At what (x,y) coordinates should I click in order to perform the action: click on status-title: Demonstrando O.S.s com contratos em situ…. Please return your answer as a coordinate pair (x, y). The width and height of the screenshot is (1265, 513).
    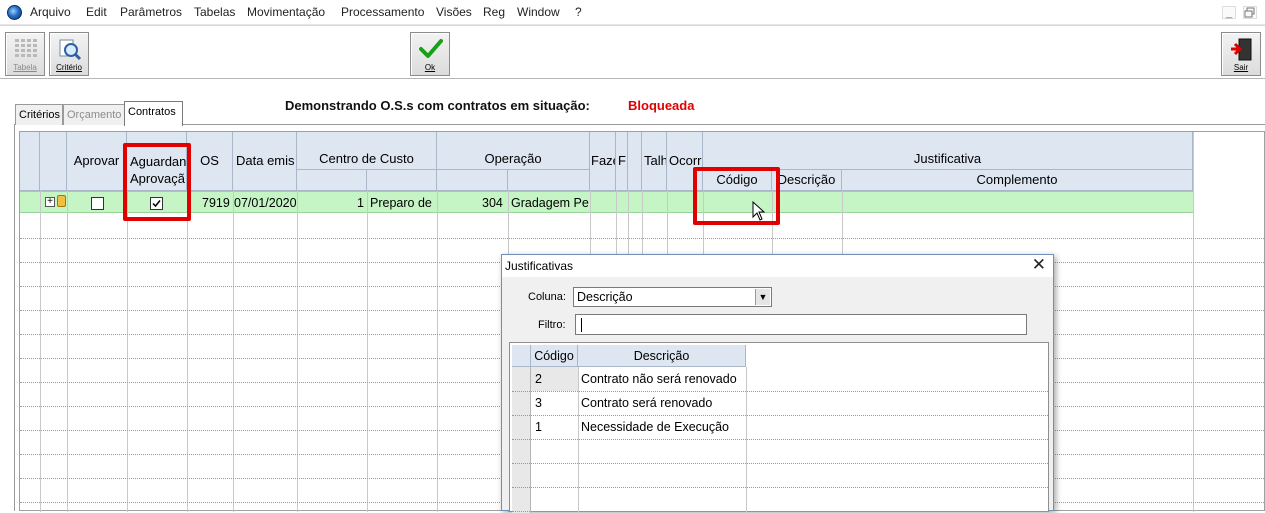
    Looking at the image, I should click on (437, 105).